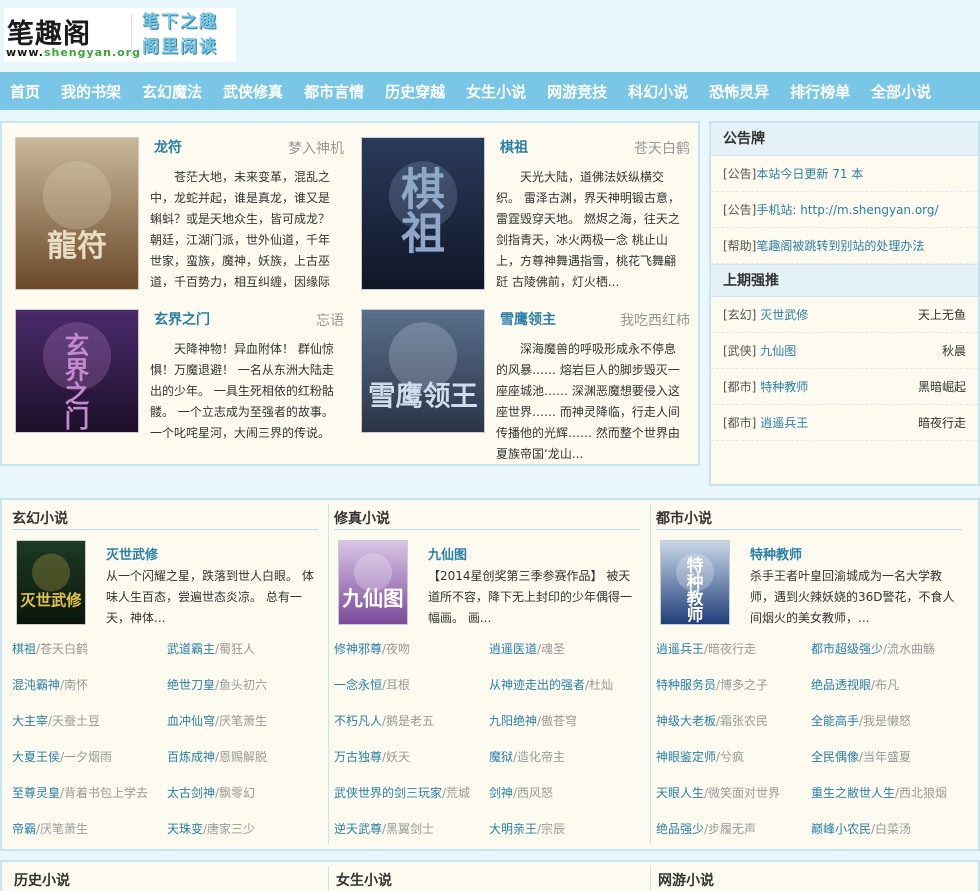 The image size is (980, 891). I want to click on book-title-link: 重生之敝世人生, so click(853, 793).